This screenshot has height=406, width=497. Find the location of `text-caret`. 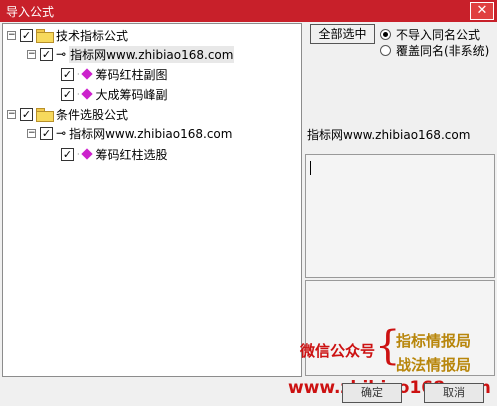

text-caret is located at coordinates (310, 168).